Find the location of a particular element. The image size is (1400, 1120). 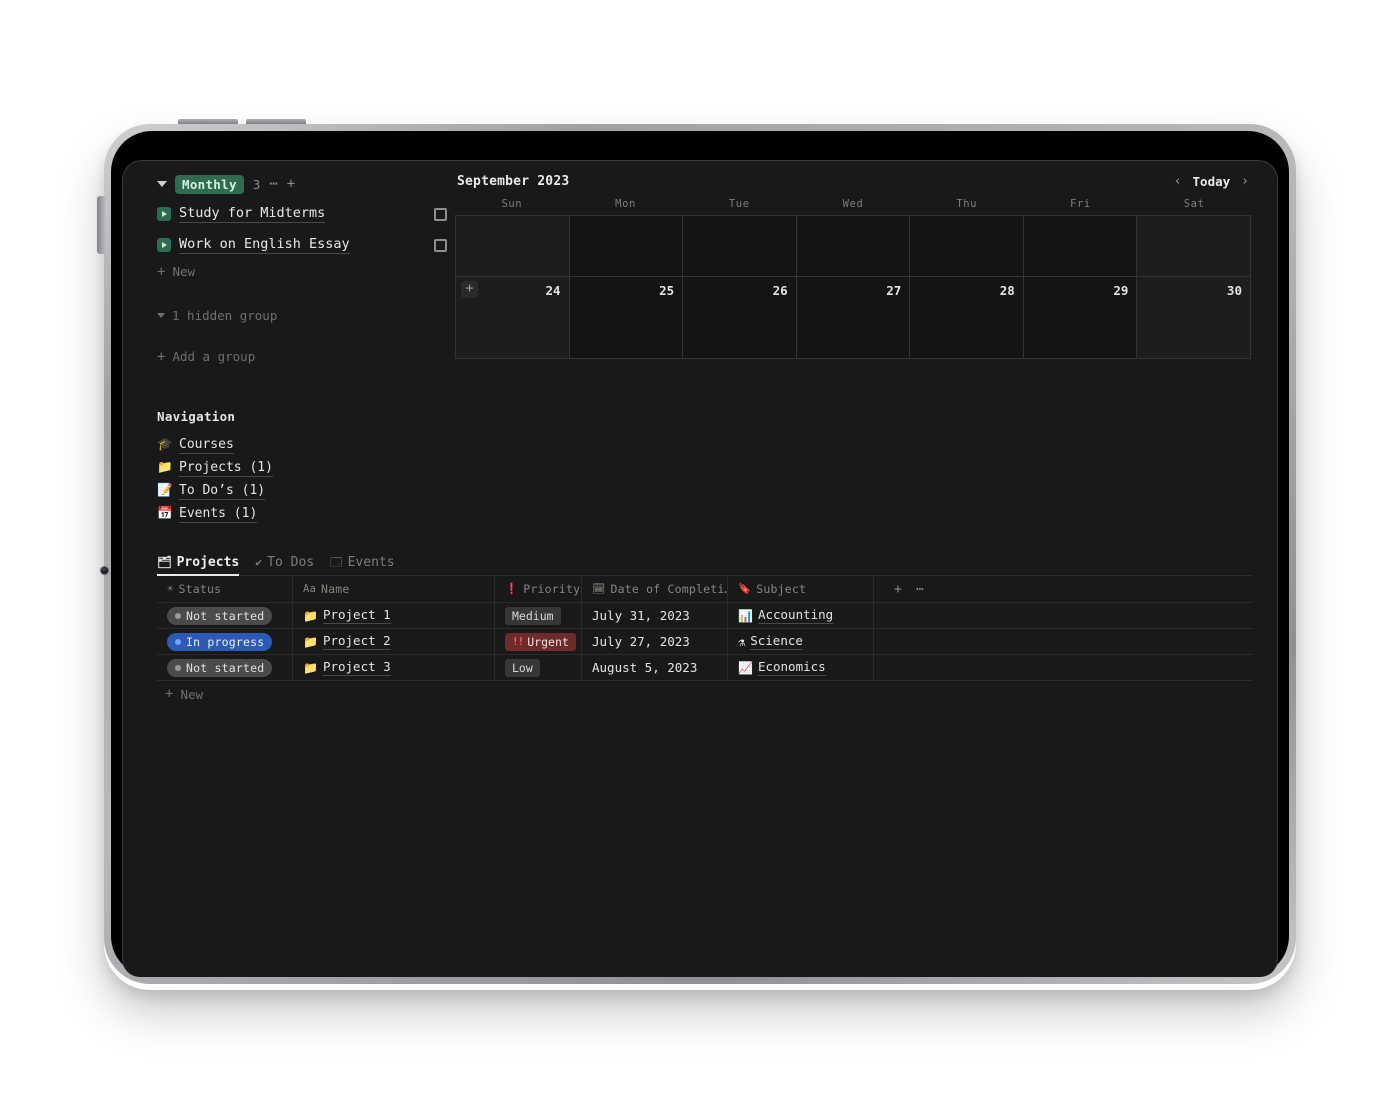

calendar-cell: + 24 is located at coordinates (513, 318).